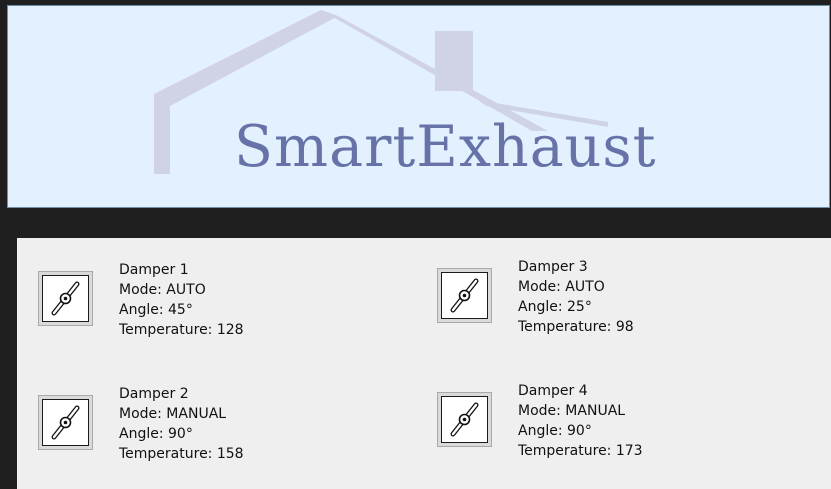  Describe the element at coordinates (553, 391) in the screenshot. I see `damper-name: Damper 4` at that location.